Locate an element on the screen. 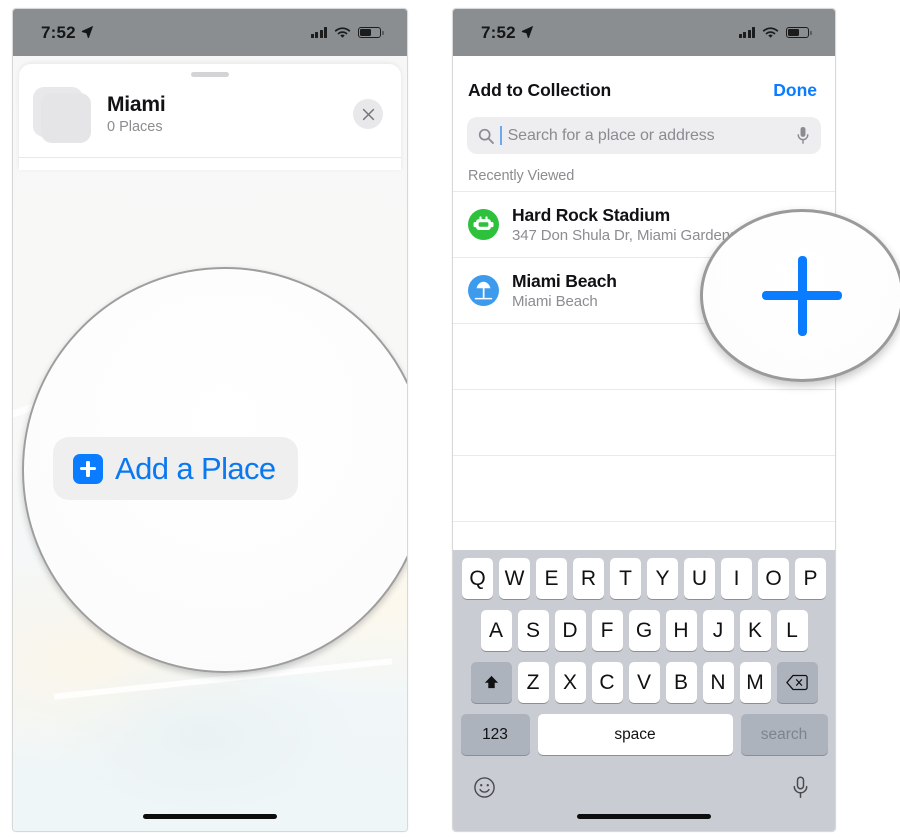 Image resolution: width=900 pixels, height=837 pixels. key-v: V is located at coordinates (644, 682).